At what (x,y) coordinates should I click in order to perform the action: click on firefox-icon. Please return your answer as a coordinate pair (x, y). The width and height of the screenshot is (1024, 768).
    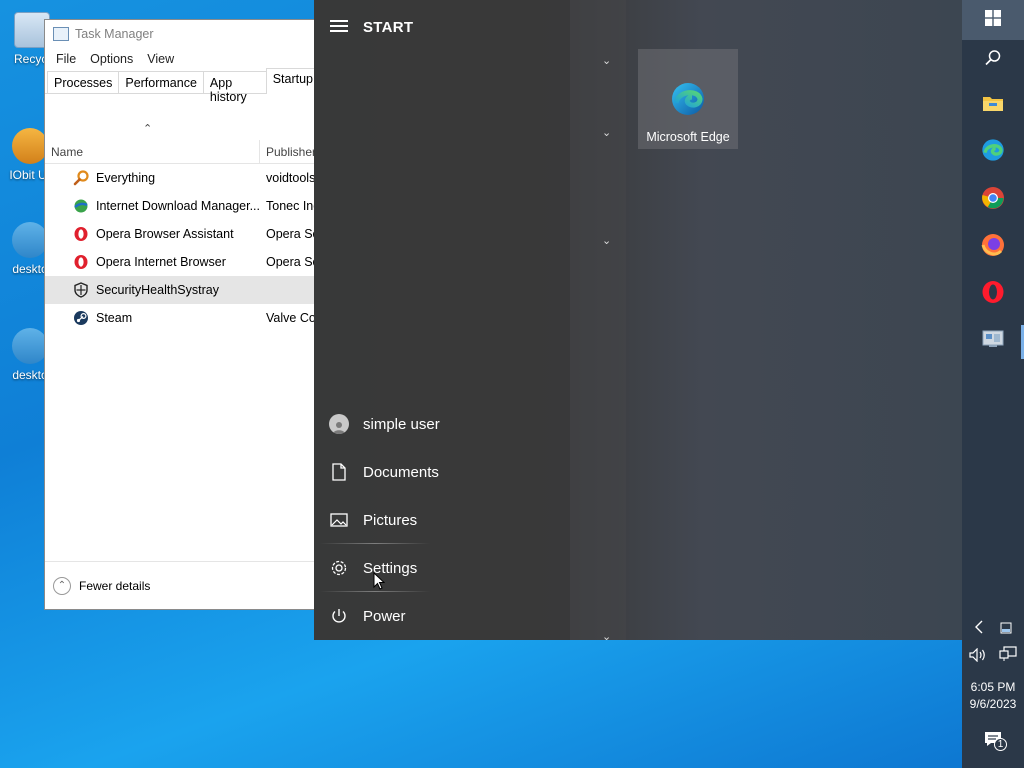
    Looking at the image, I should click on (993, 247).